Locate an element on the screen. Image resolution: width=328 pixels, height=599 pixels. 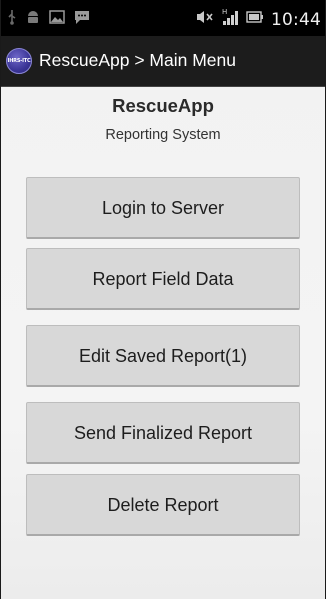
image-icon is located at coordinates (57, 19).